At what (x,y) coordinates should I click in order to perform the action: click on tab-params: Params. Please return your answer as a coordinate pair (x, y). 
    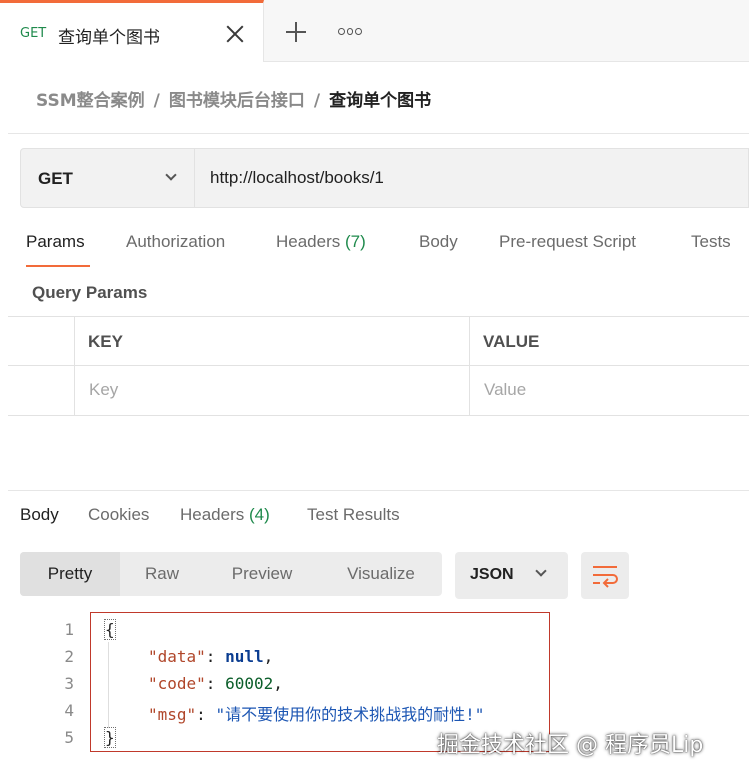
    Looking at the image, I should click on (55, 242).